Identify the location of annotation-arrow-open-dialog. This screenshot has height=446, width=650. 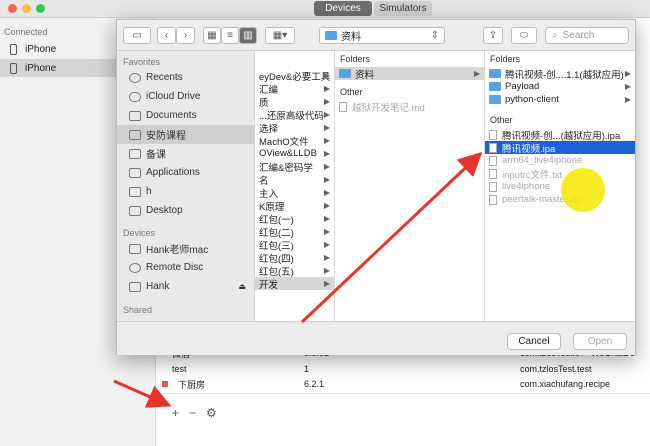
(391, 237).